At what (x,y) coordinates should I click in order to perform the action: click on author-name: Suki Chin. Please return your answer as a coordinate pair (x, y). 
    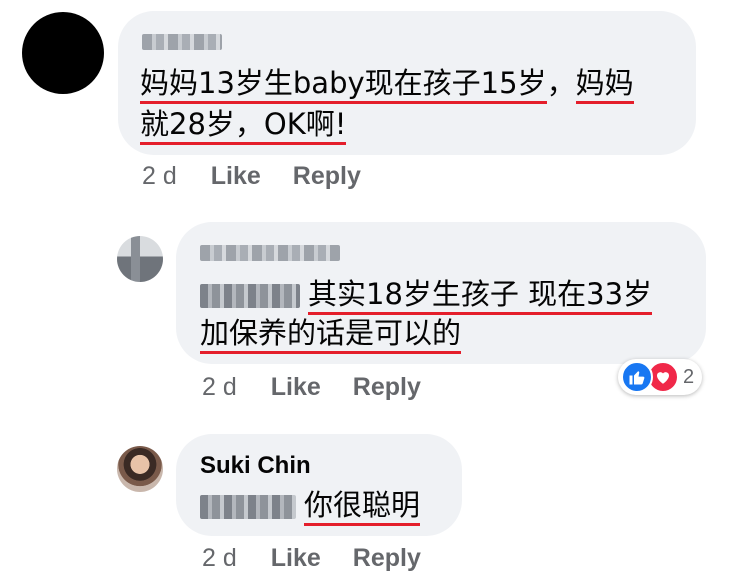
    Looking at the image, I should click on (255, 466).